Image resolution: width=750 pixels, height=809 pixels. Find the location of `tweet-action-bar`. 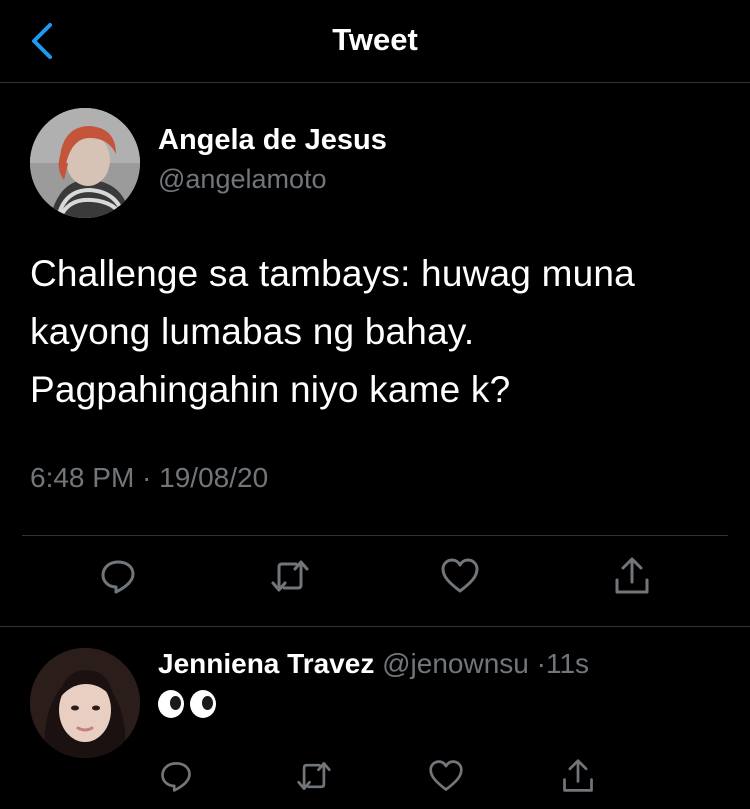

tweet-action-bar is located at coordinates (375, 581).